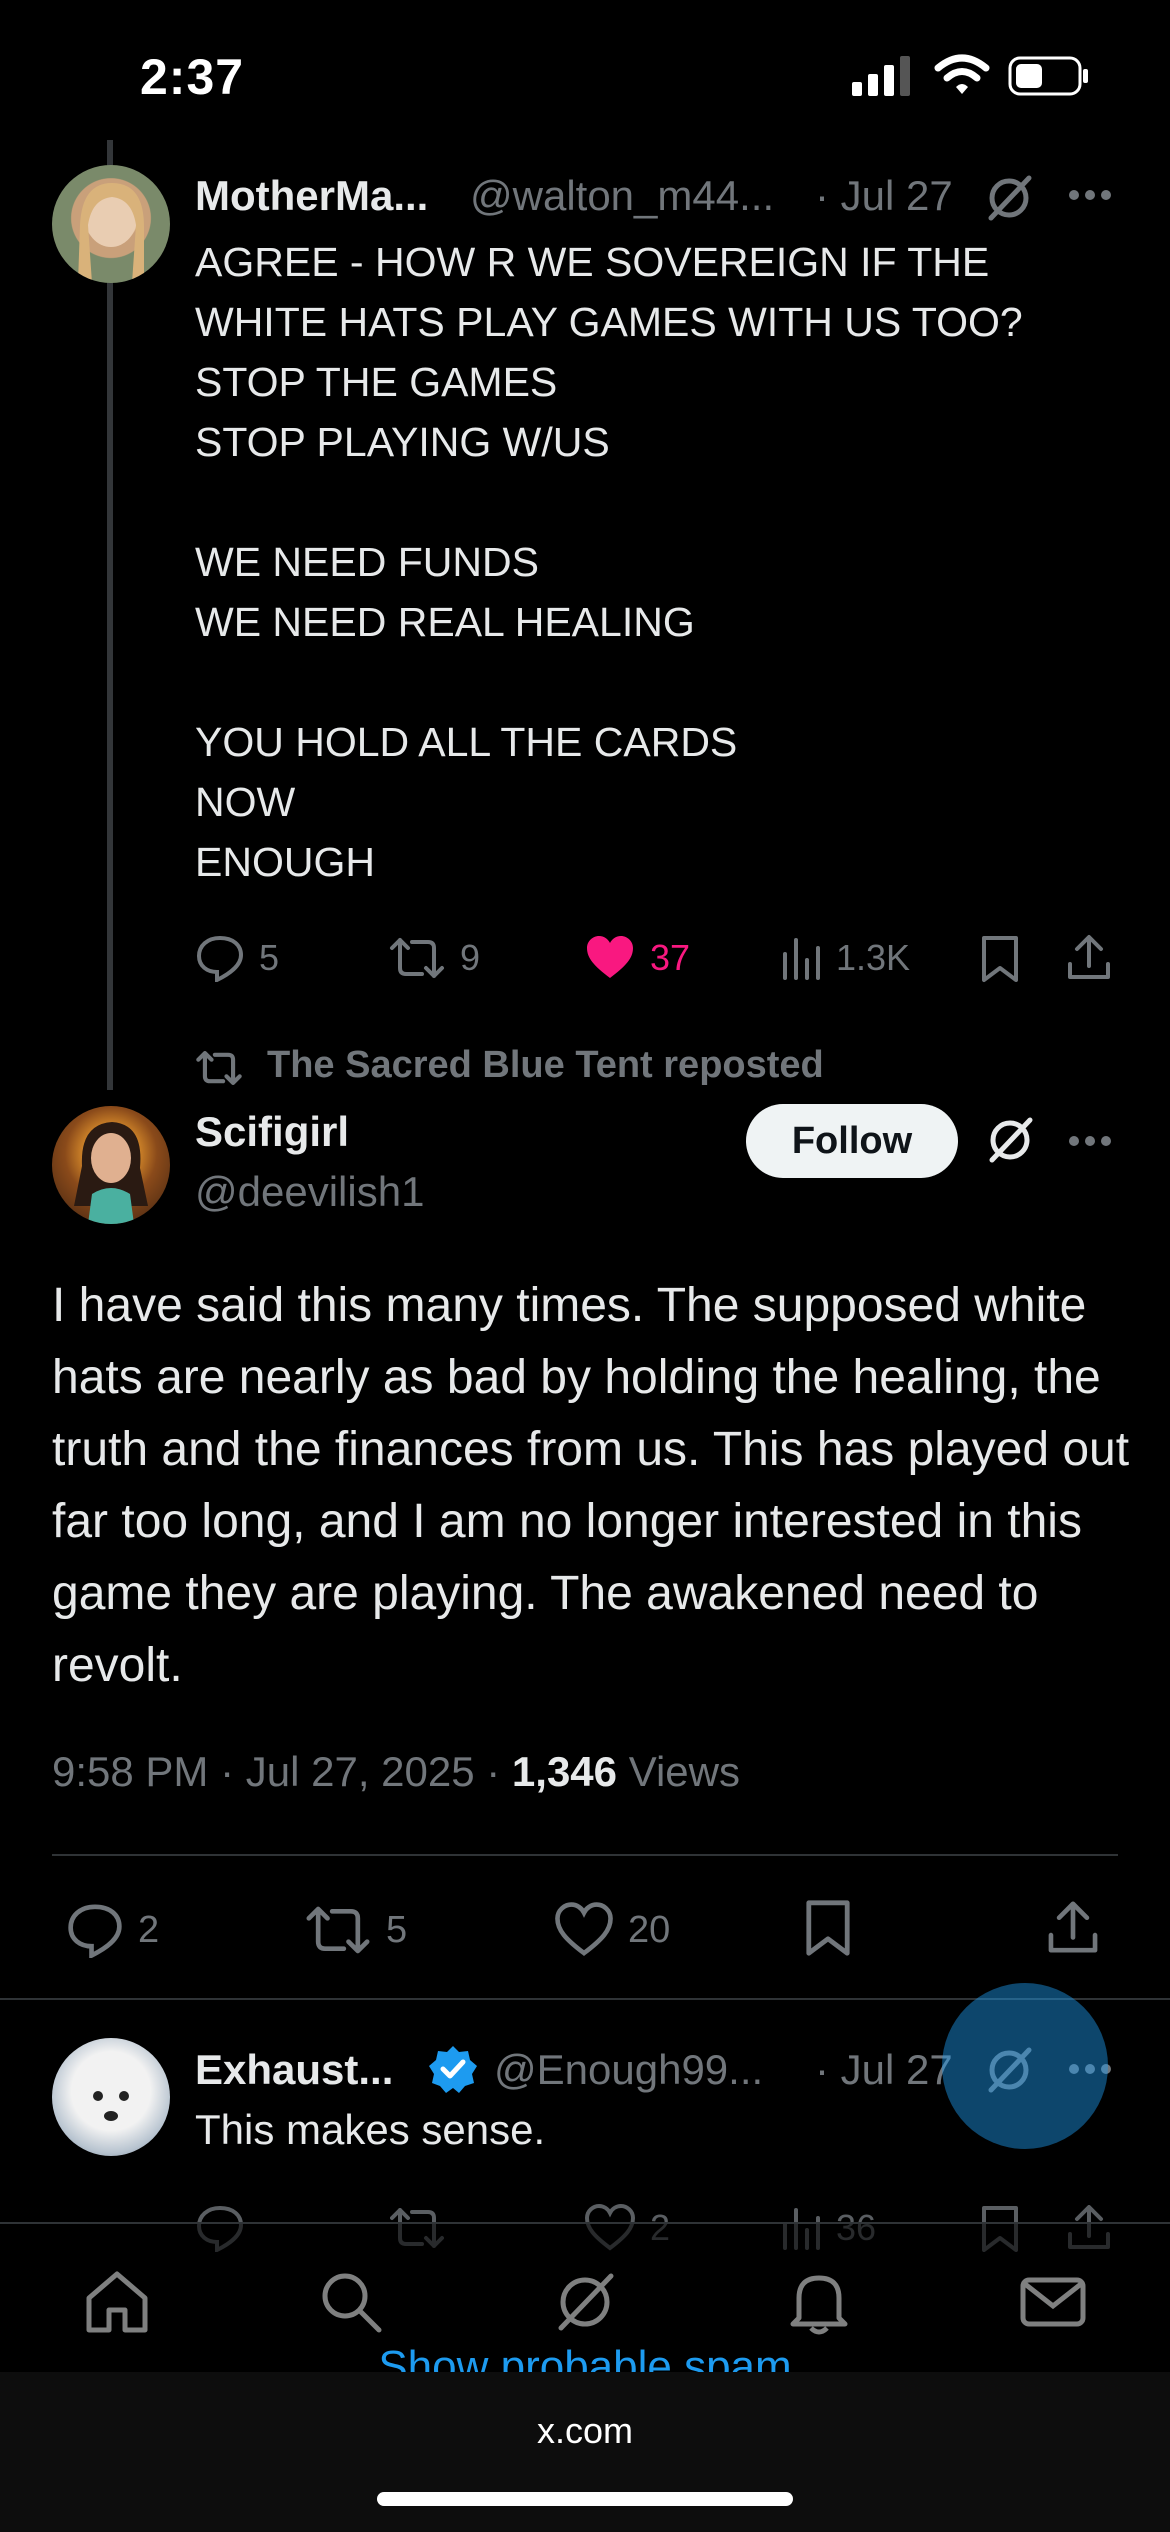 This screenshot has width=1170, height=2532. I want to click on views-count: 1.3K, so click(873, 957).